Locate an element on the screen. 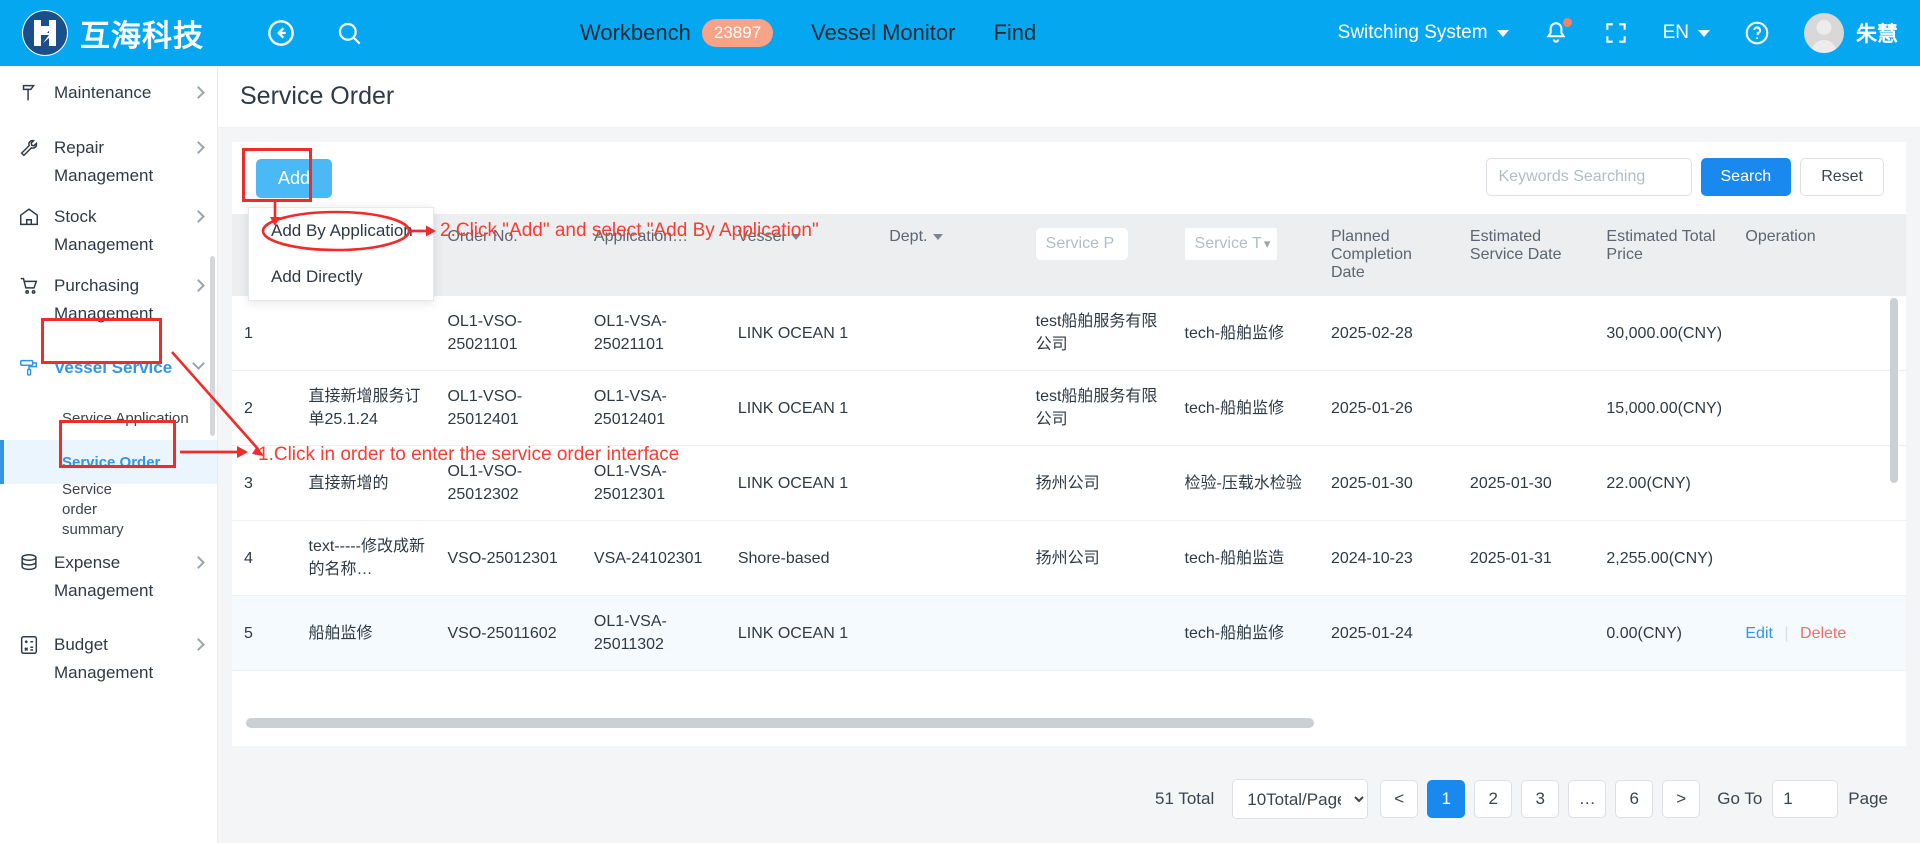 This screenshot has width=1920, height=843. nav-label-vessel-monitor: Vessel Monitor is located at coordinates (883, 32).